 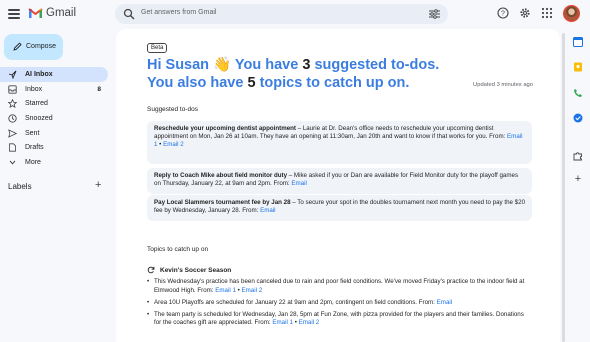 I want to click on search-icon, so click(x=129, y=14).